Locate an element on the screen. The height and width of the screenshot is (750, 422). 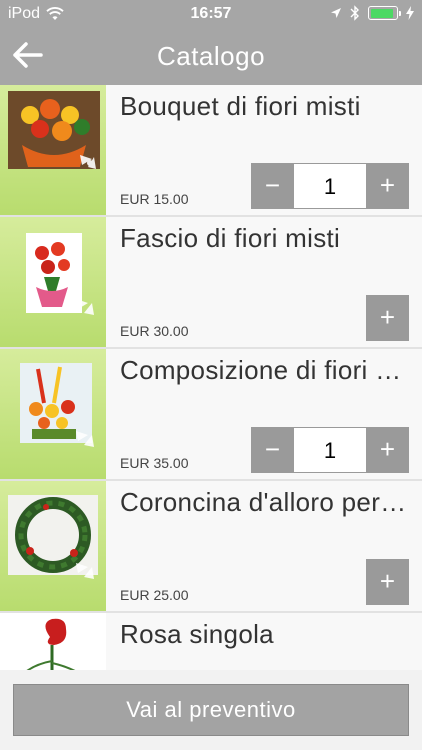
product-title: Composizione di fiori misti is located at coordinates (266, 370).